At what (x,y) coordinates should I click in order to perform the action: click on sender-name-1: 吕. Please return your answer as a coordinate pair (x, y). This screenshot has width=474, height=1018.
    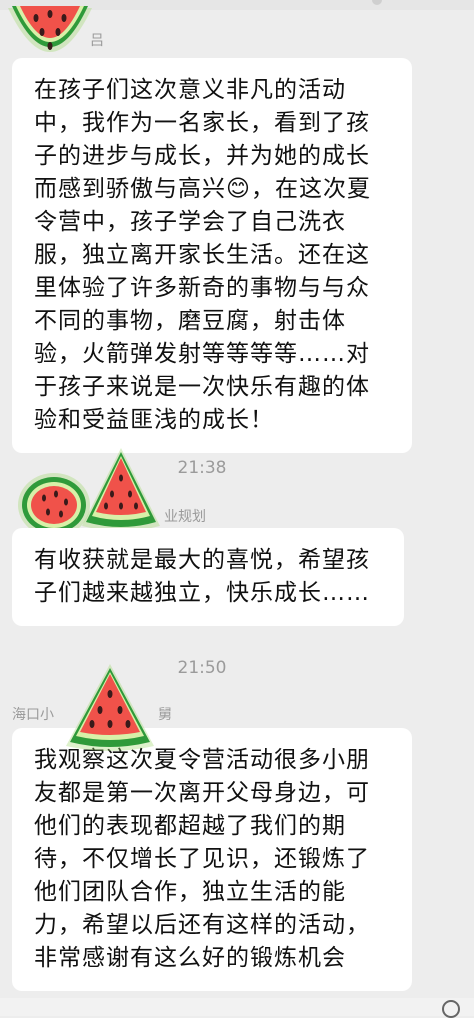
    Looking at the image, I should click on (97, 41).